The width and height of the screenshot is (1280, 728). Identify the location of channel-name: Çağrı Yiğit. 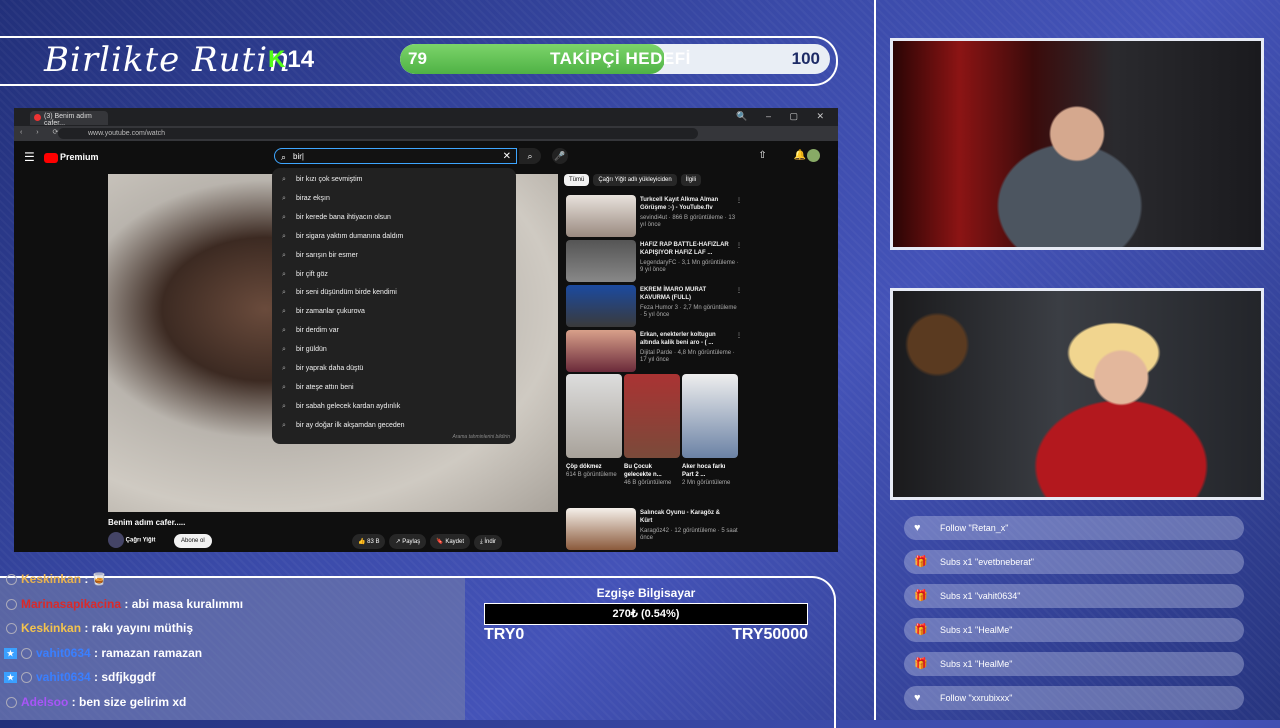
(140, 540).